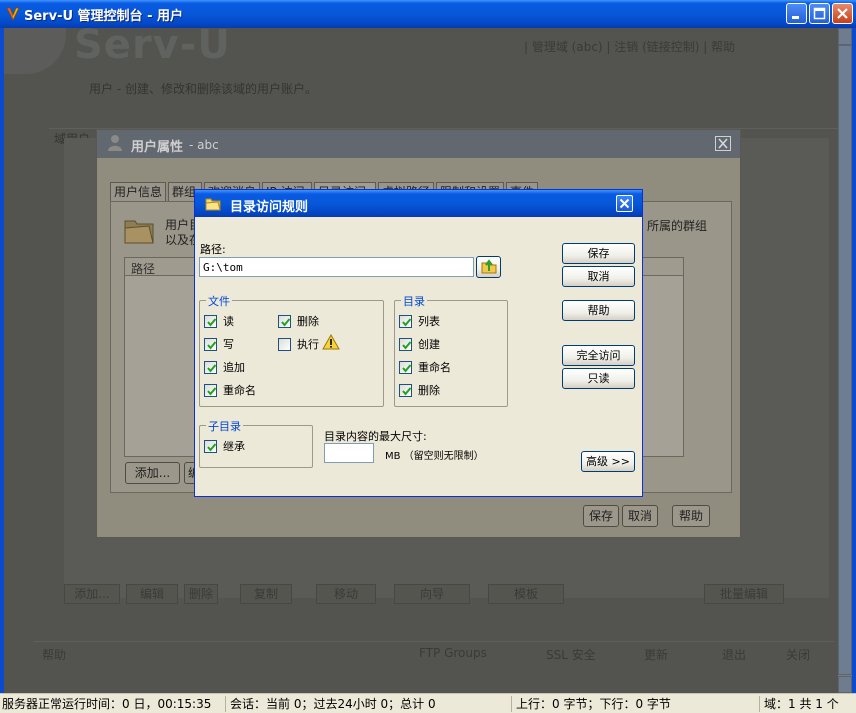 This screenshot has height=713, width=856. I want to click on max-size-input, so click(349, 453).